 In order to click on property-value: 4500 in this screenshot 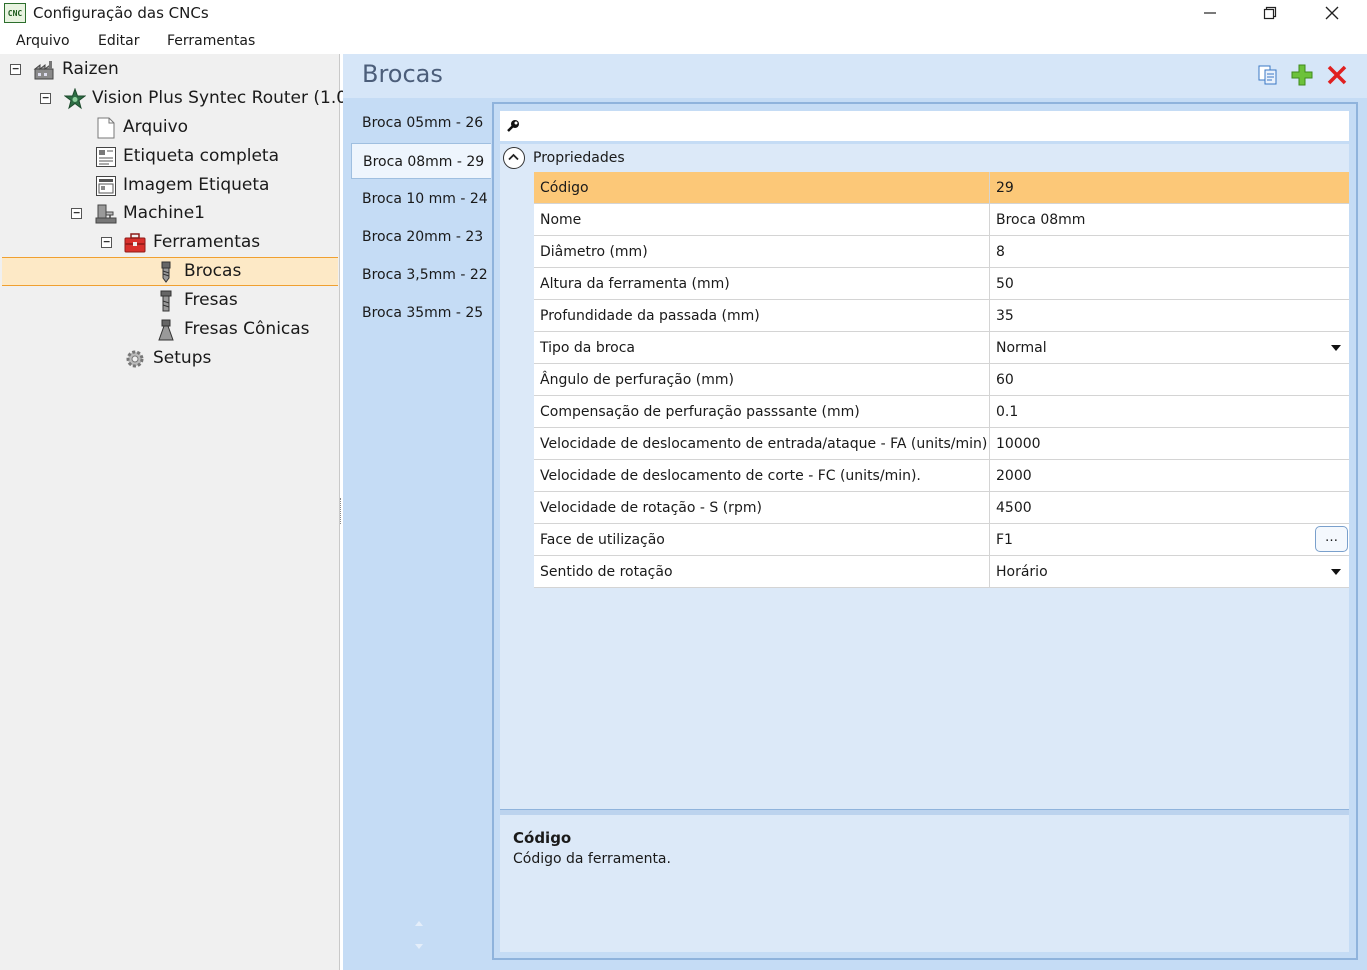, I will do `click(1014, 508)`.